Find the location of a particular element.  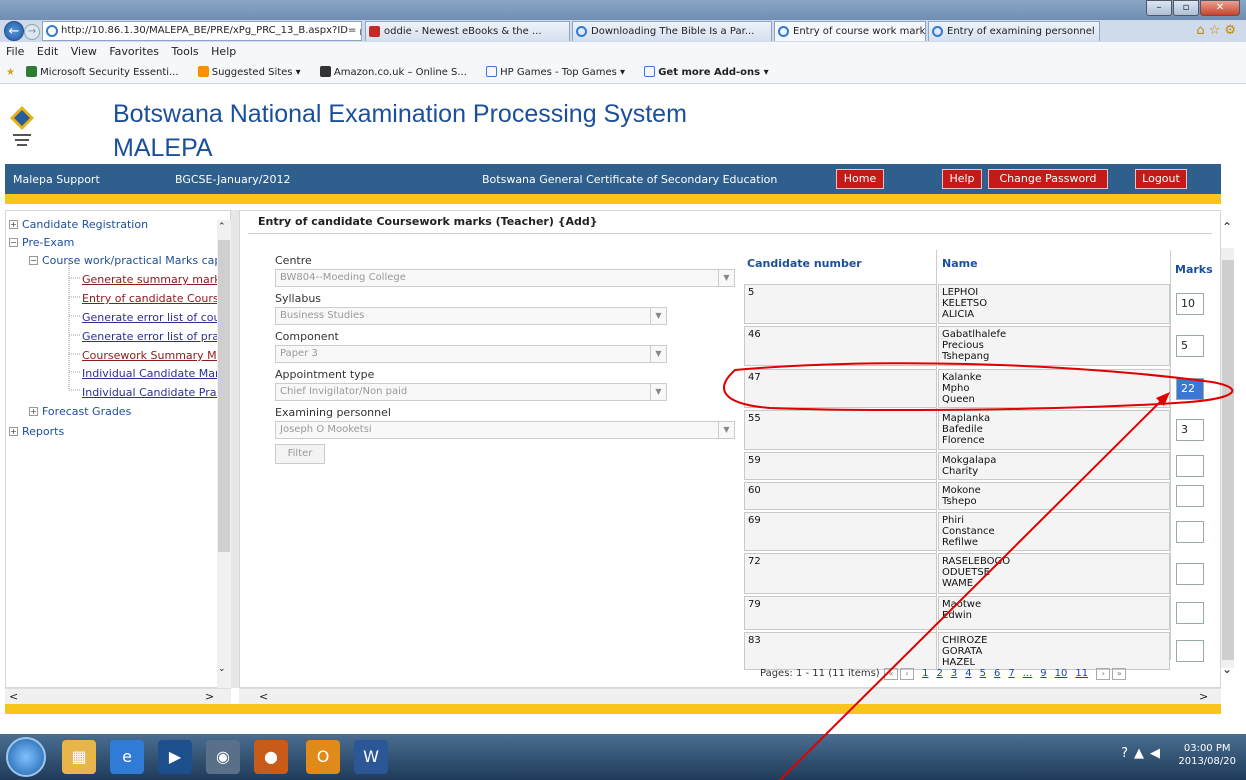

marks-input: 3 is located at coordinates (1190, 430).